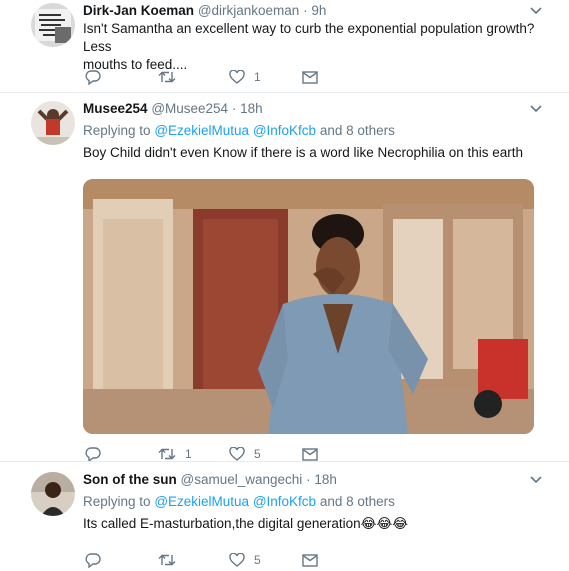 The image size is (569, 571). Describe the element at coordinates (318, 10) in the screenshot. I see `timestamp: 9h` at that location.